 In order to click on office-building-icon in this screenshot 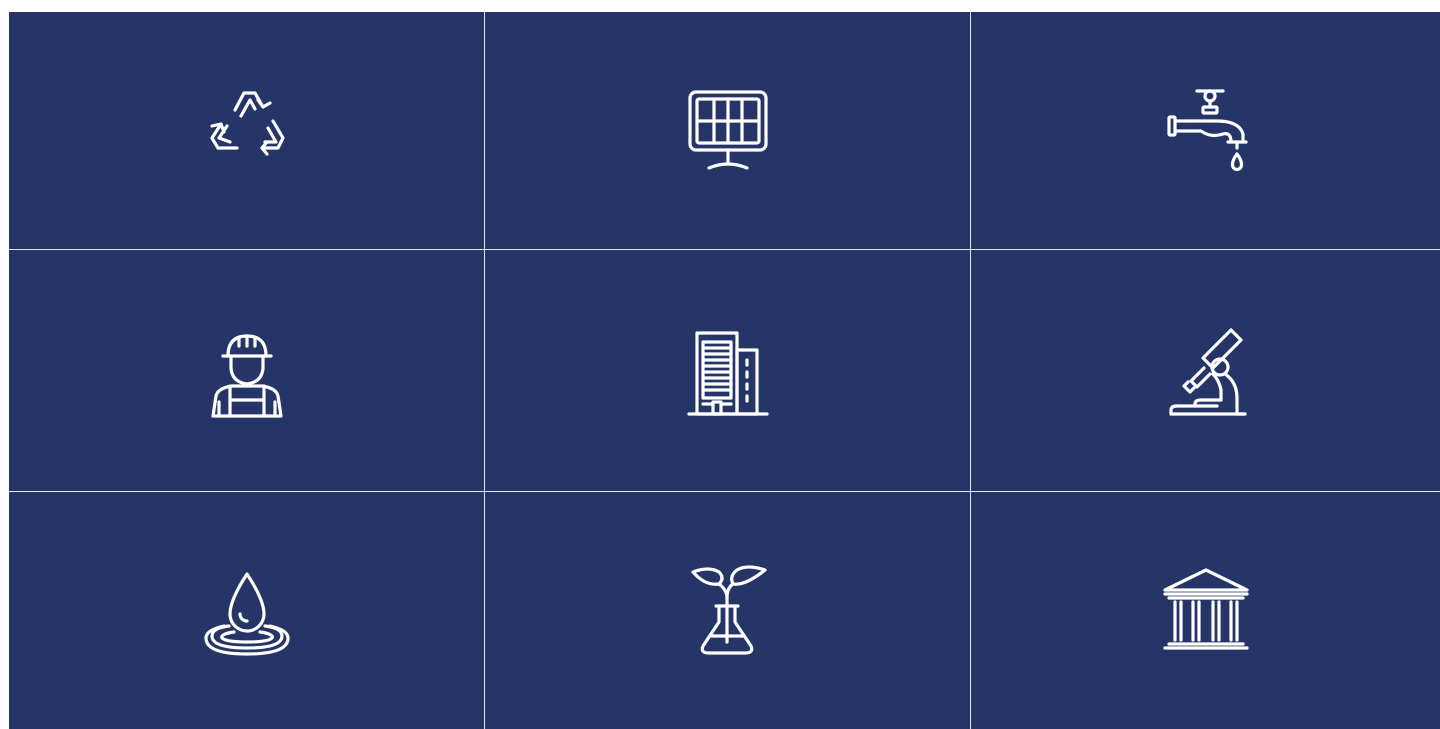, I will do `click(728, 371)`.